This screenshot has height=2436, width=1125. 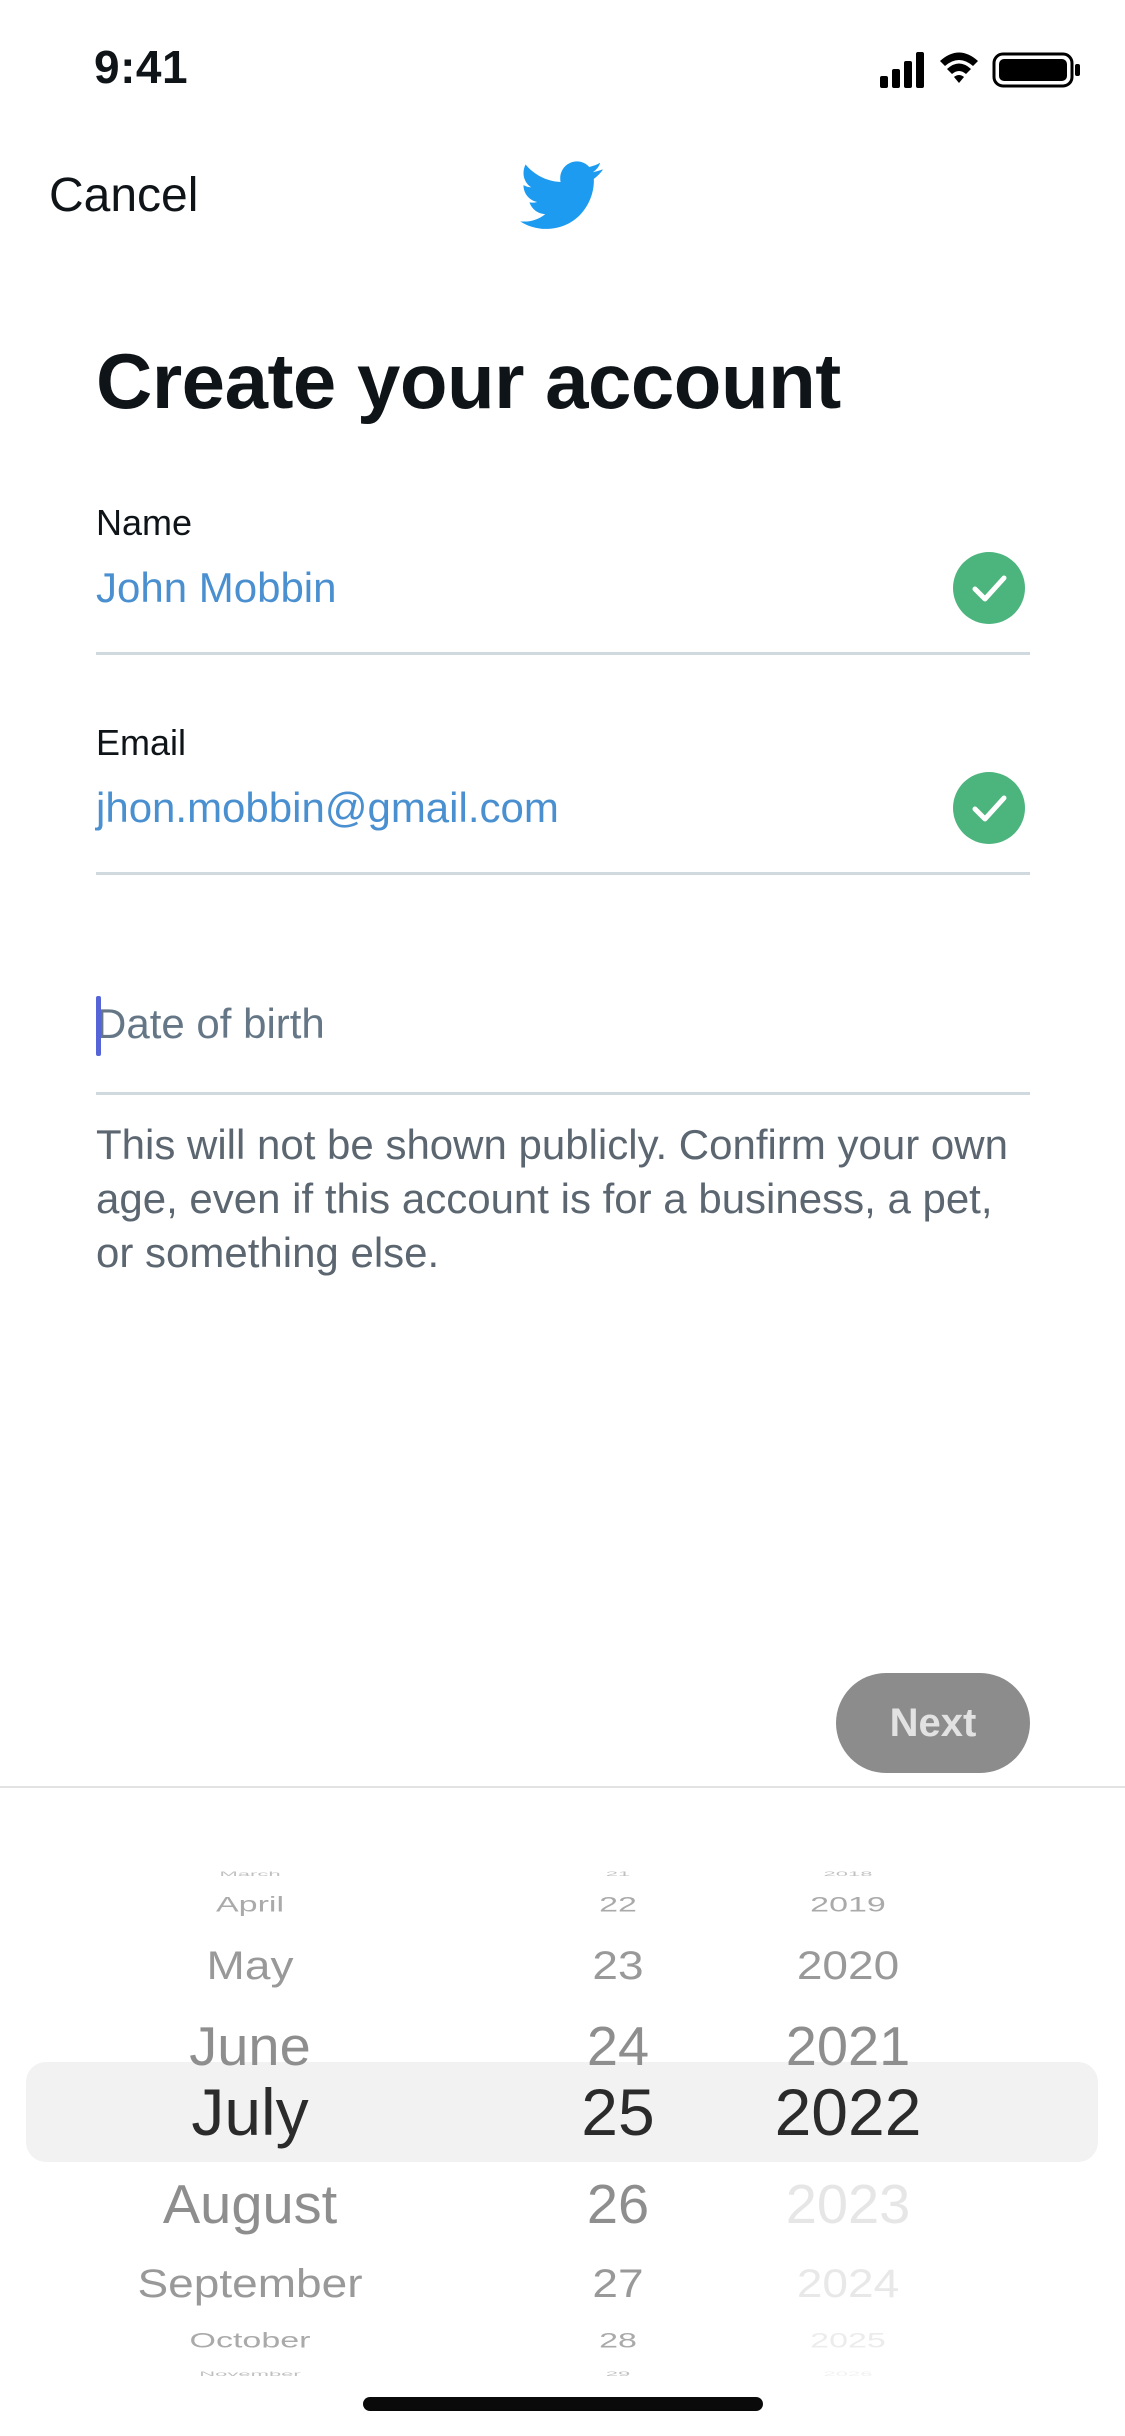 I want to click on day-item-option: 23, so click(x=617, y=1965).